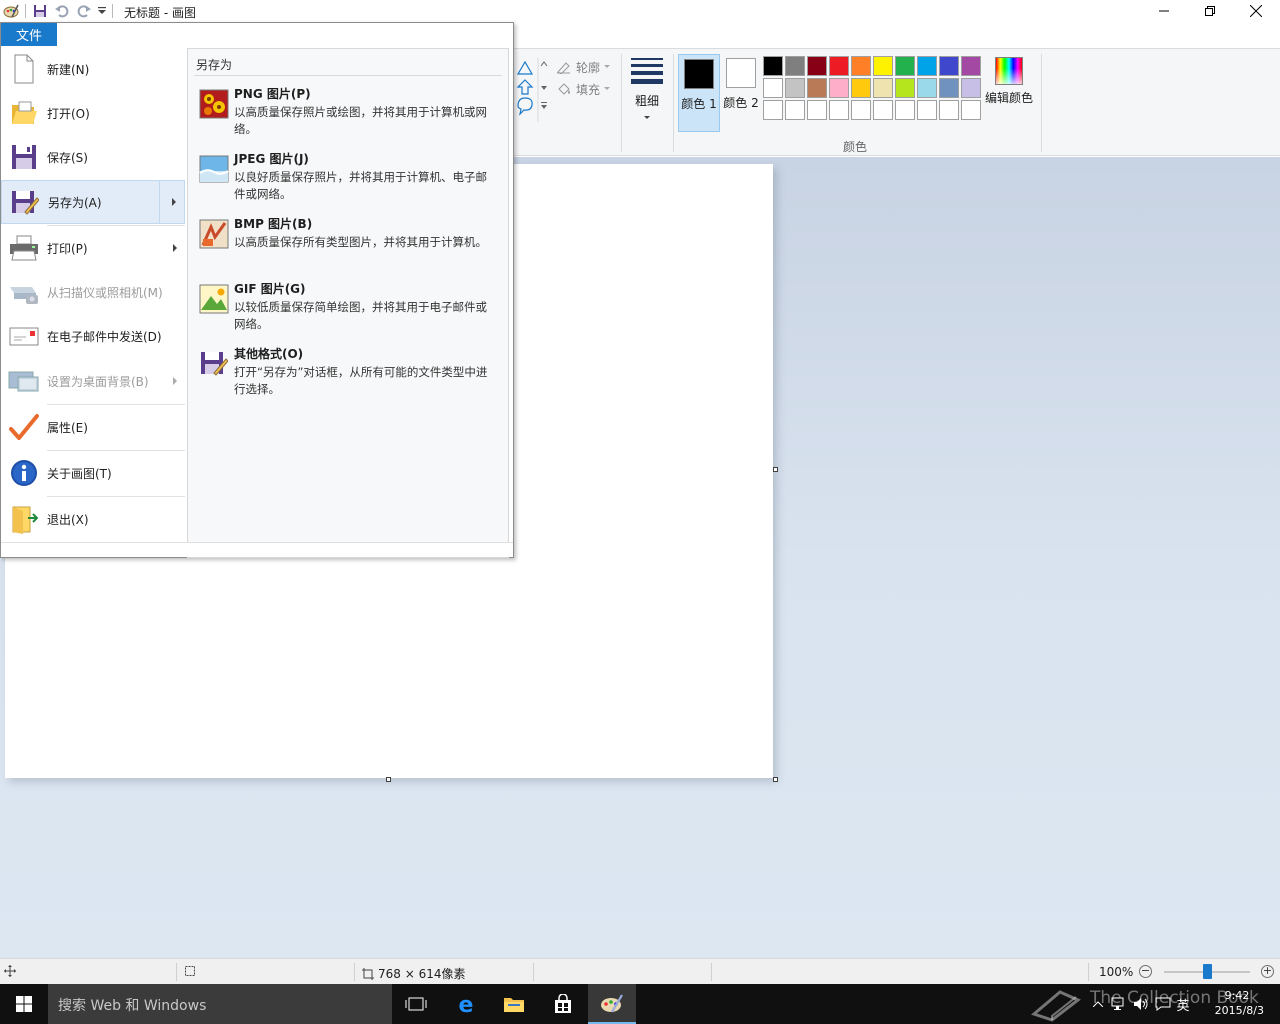 The width and height of the screenshot is (1280, 1024). What do you see at coordinates (220, 1004) in the screenshot?
I see `taskbar-search-box: 搜索 Web 和 Windows` at bounding box center [220, 1004].